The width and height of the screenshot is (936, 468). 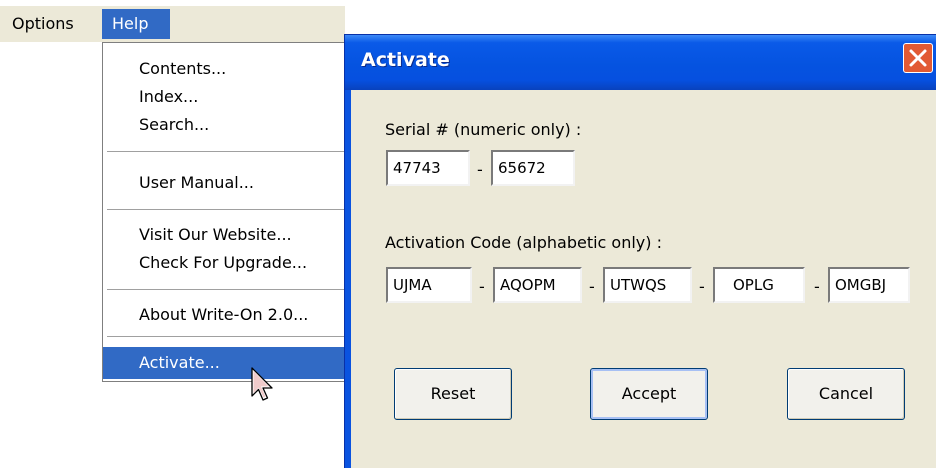 What do you see at coordinates (172, 24) in the screenshot?
I see `menu-bar: Options Help` at bounding box center [172, 24].